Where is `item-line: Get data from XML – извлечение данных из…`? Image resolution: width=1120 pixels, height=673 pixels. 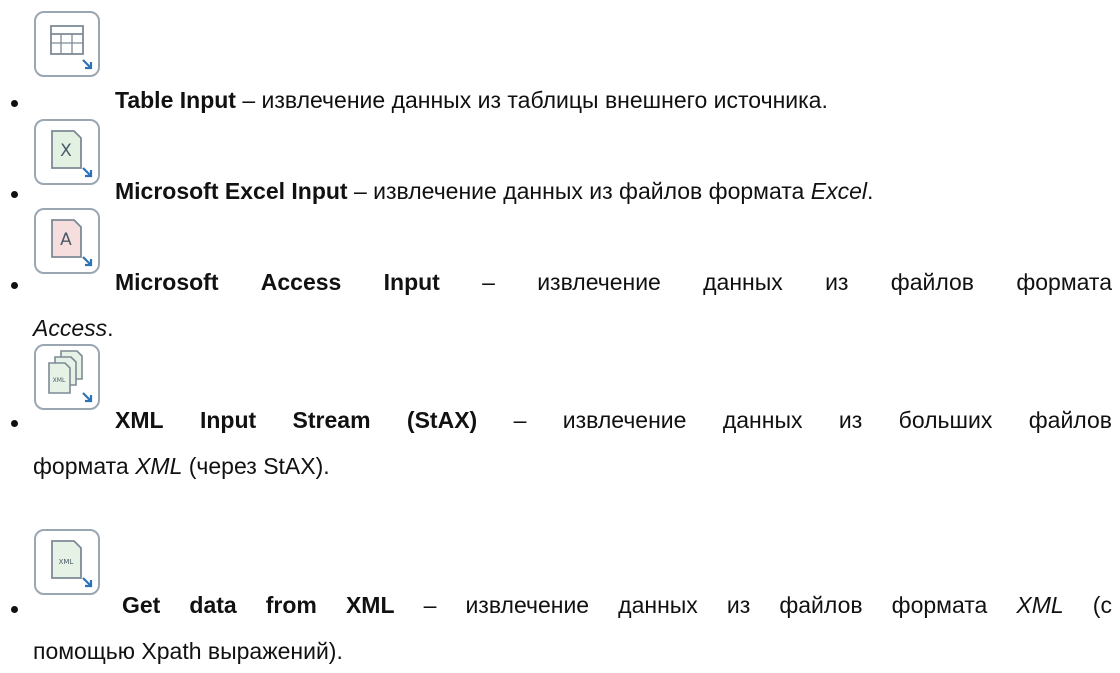
item-line: Get data from XML – извлечение данных из… is located at coordinates (617, 605).